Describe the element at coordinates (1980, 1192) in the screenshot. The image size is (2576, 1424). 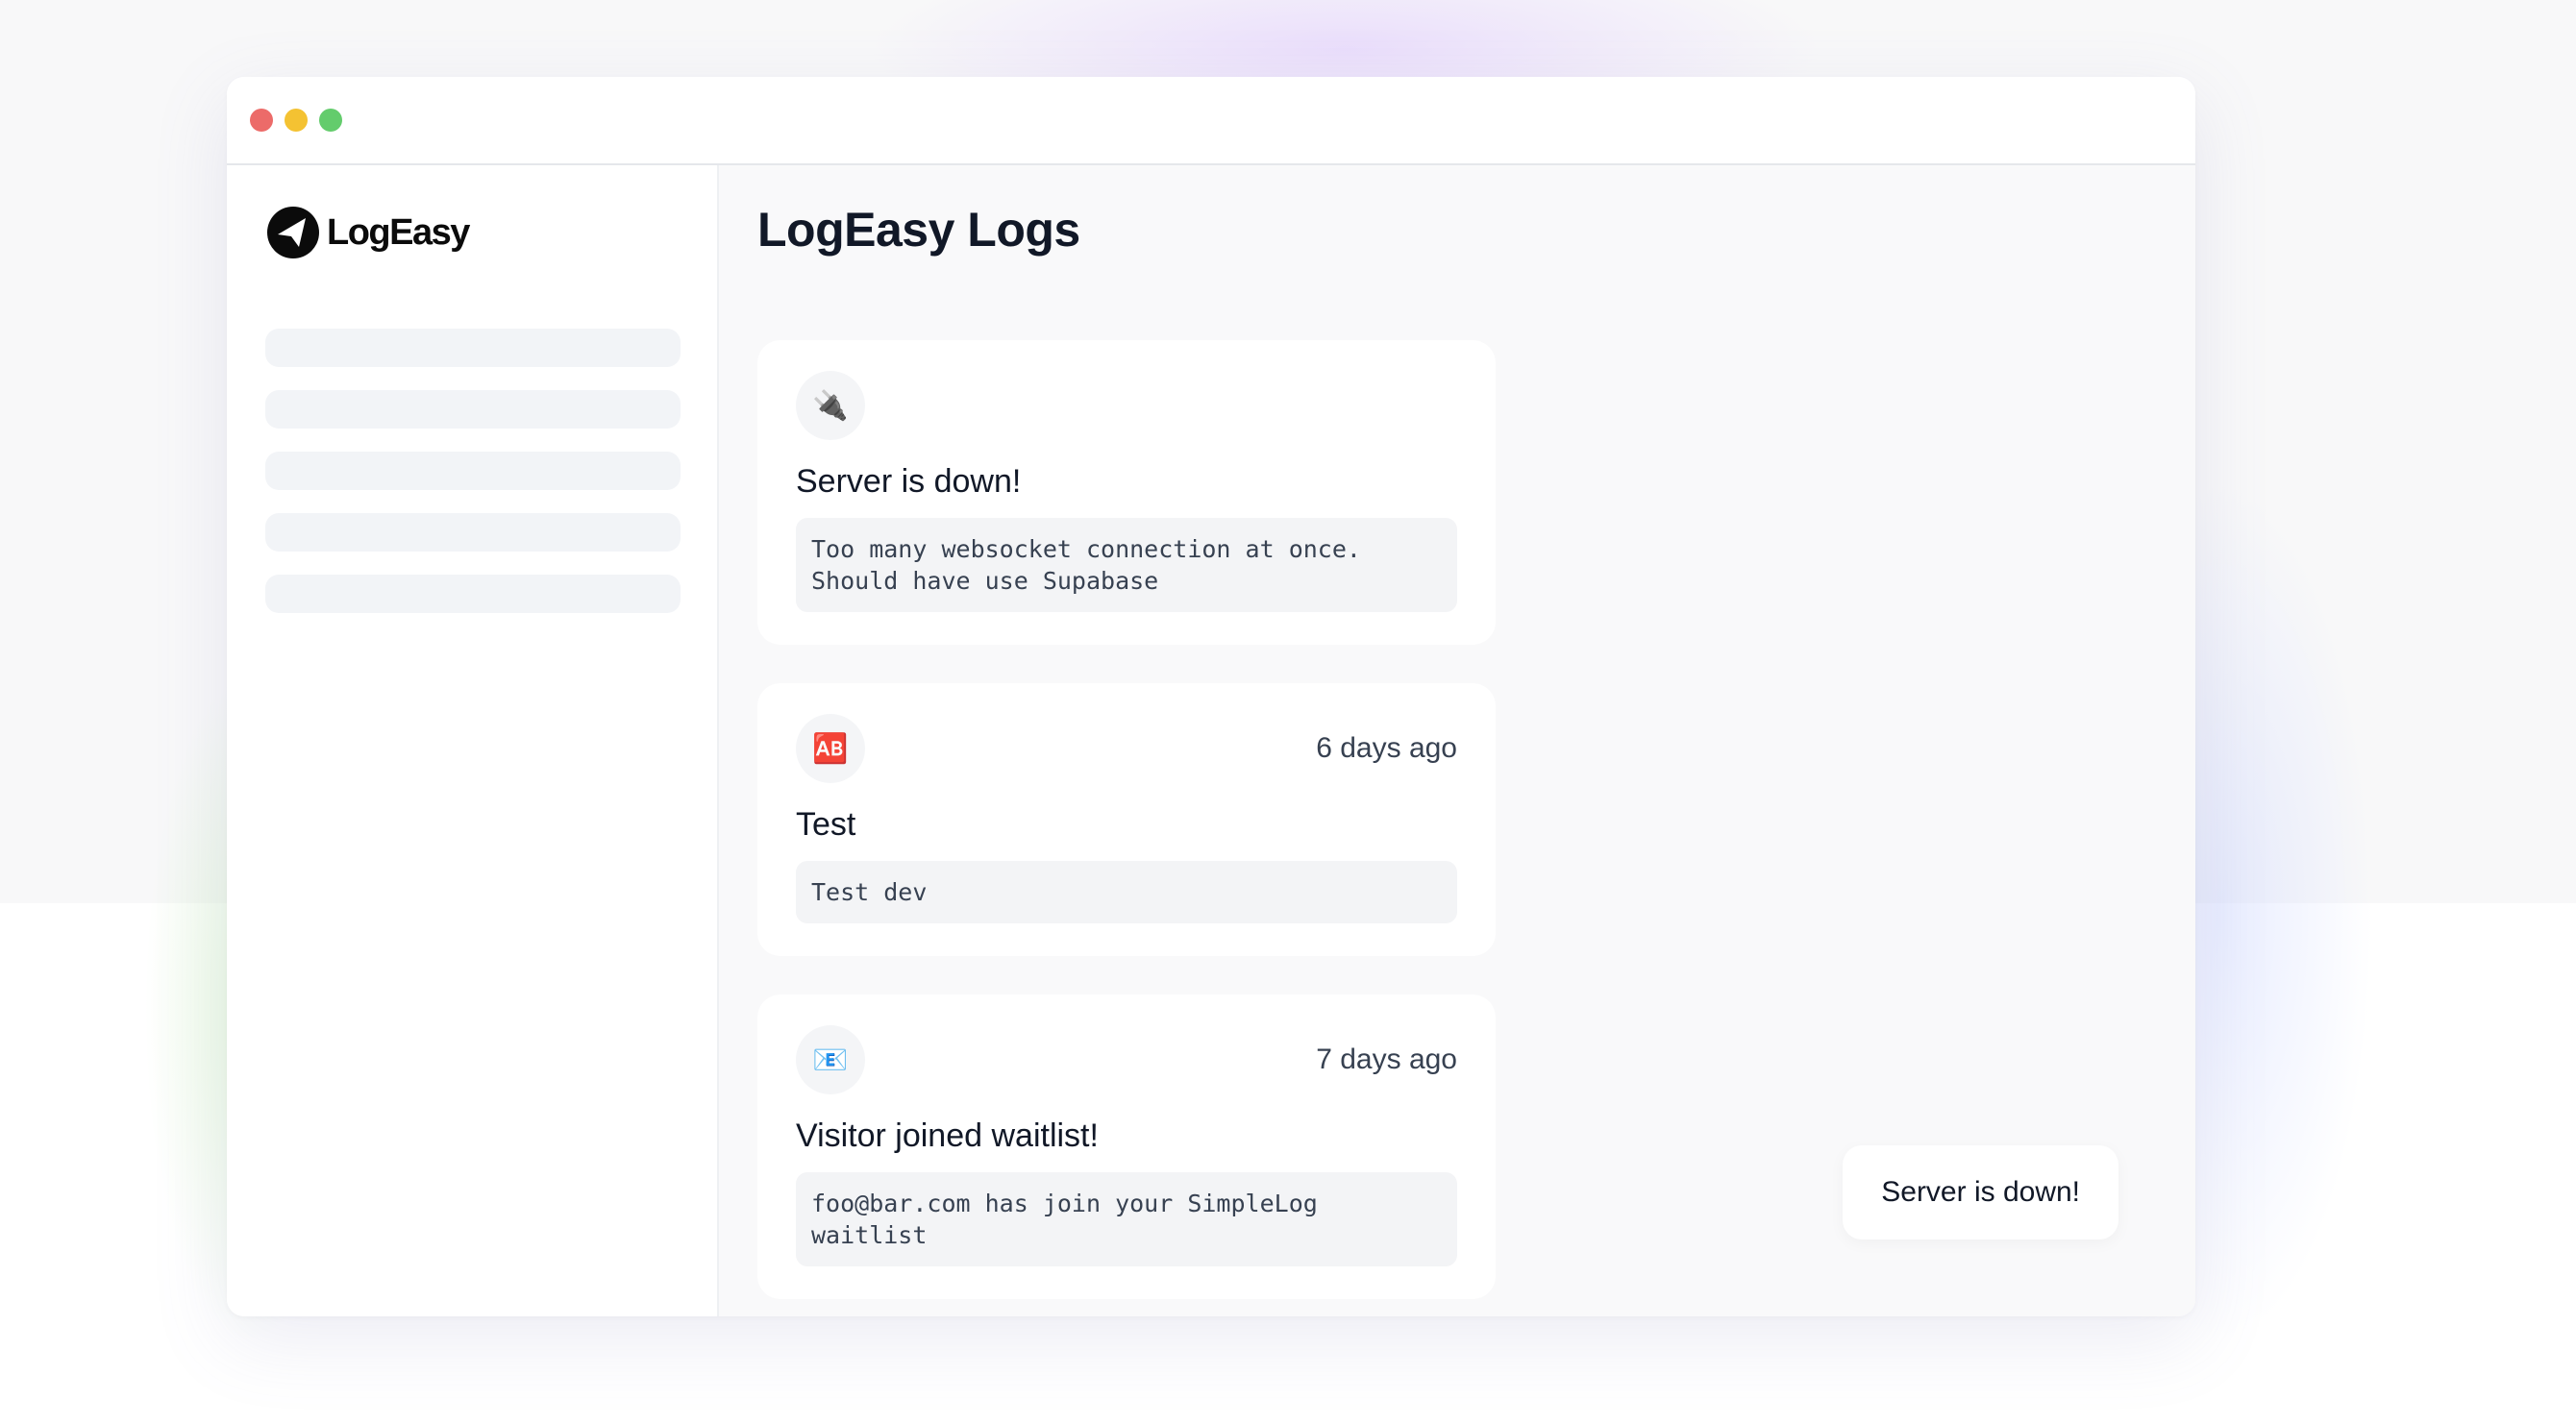
I see `notification-toast: Server is down!` at that location.